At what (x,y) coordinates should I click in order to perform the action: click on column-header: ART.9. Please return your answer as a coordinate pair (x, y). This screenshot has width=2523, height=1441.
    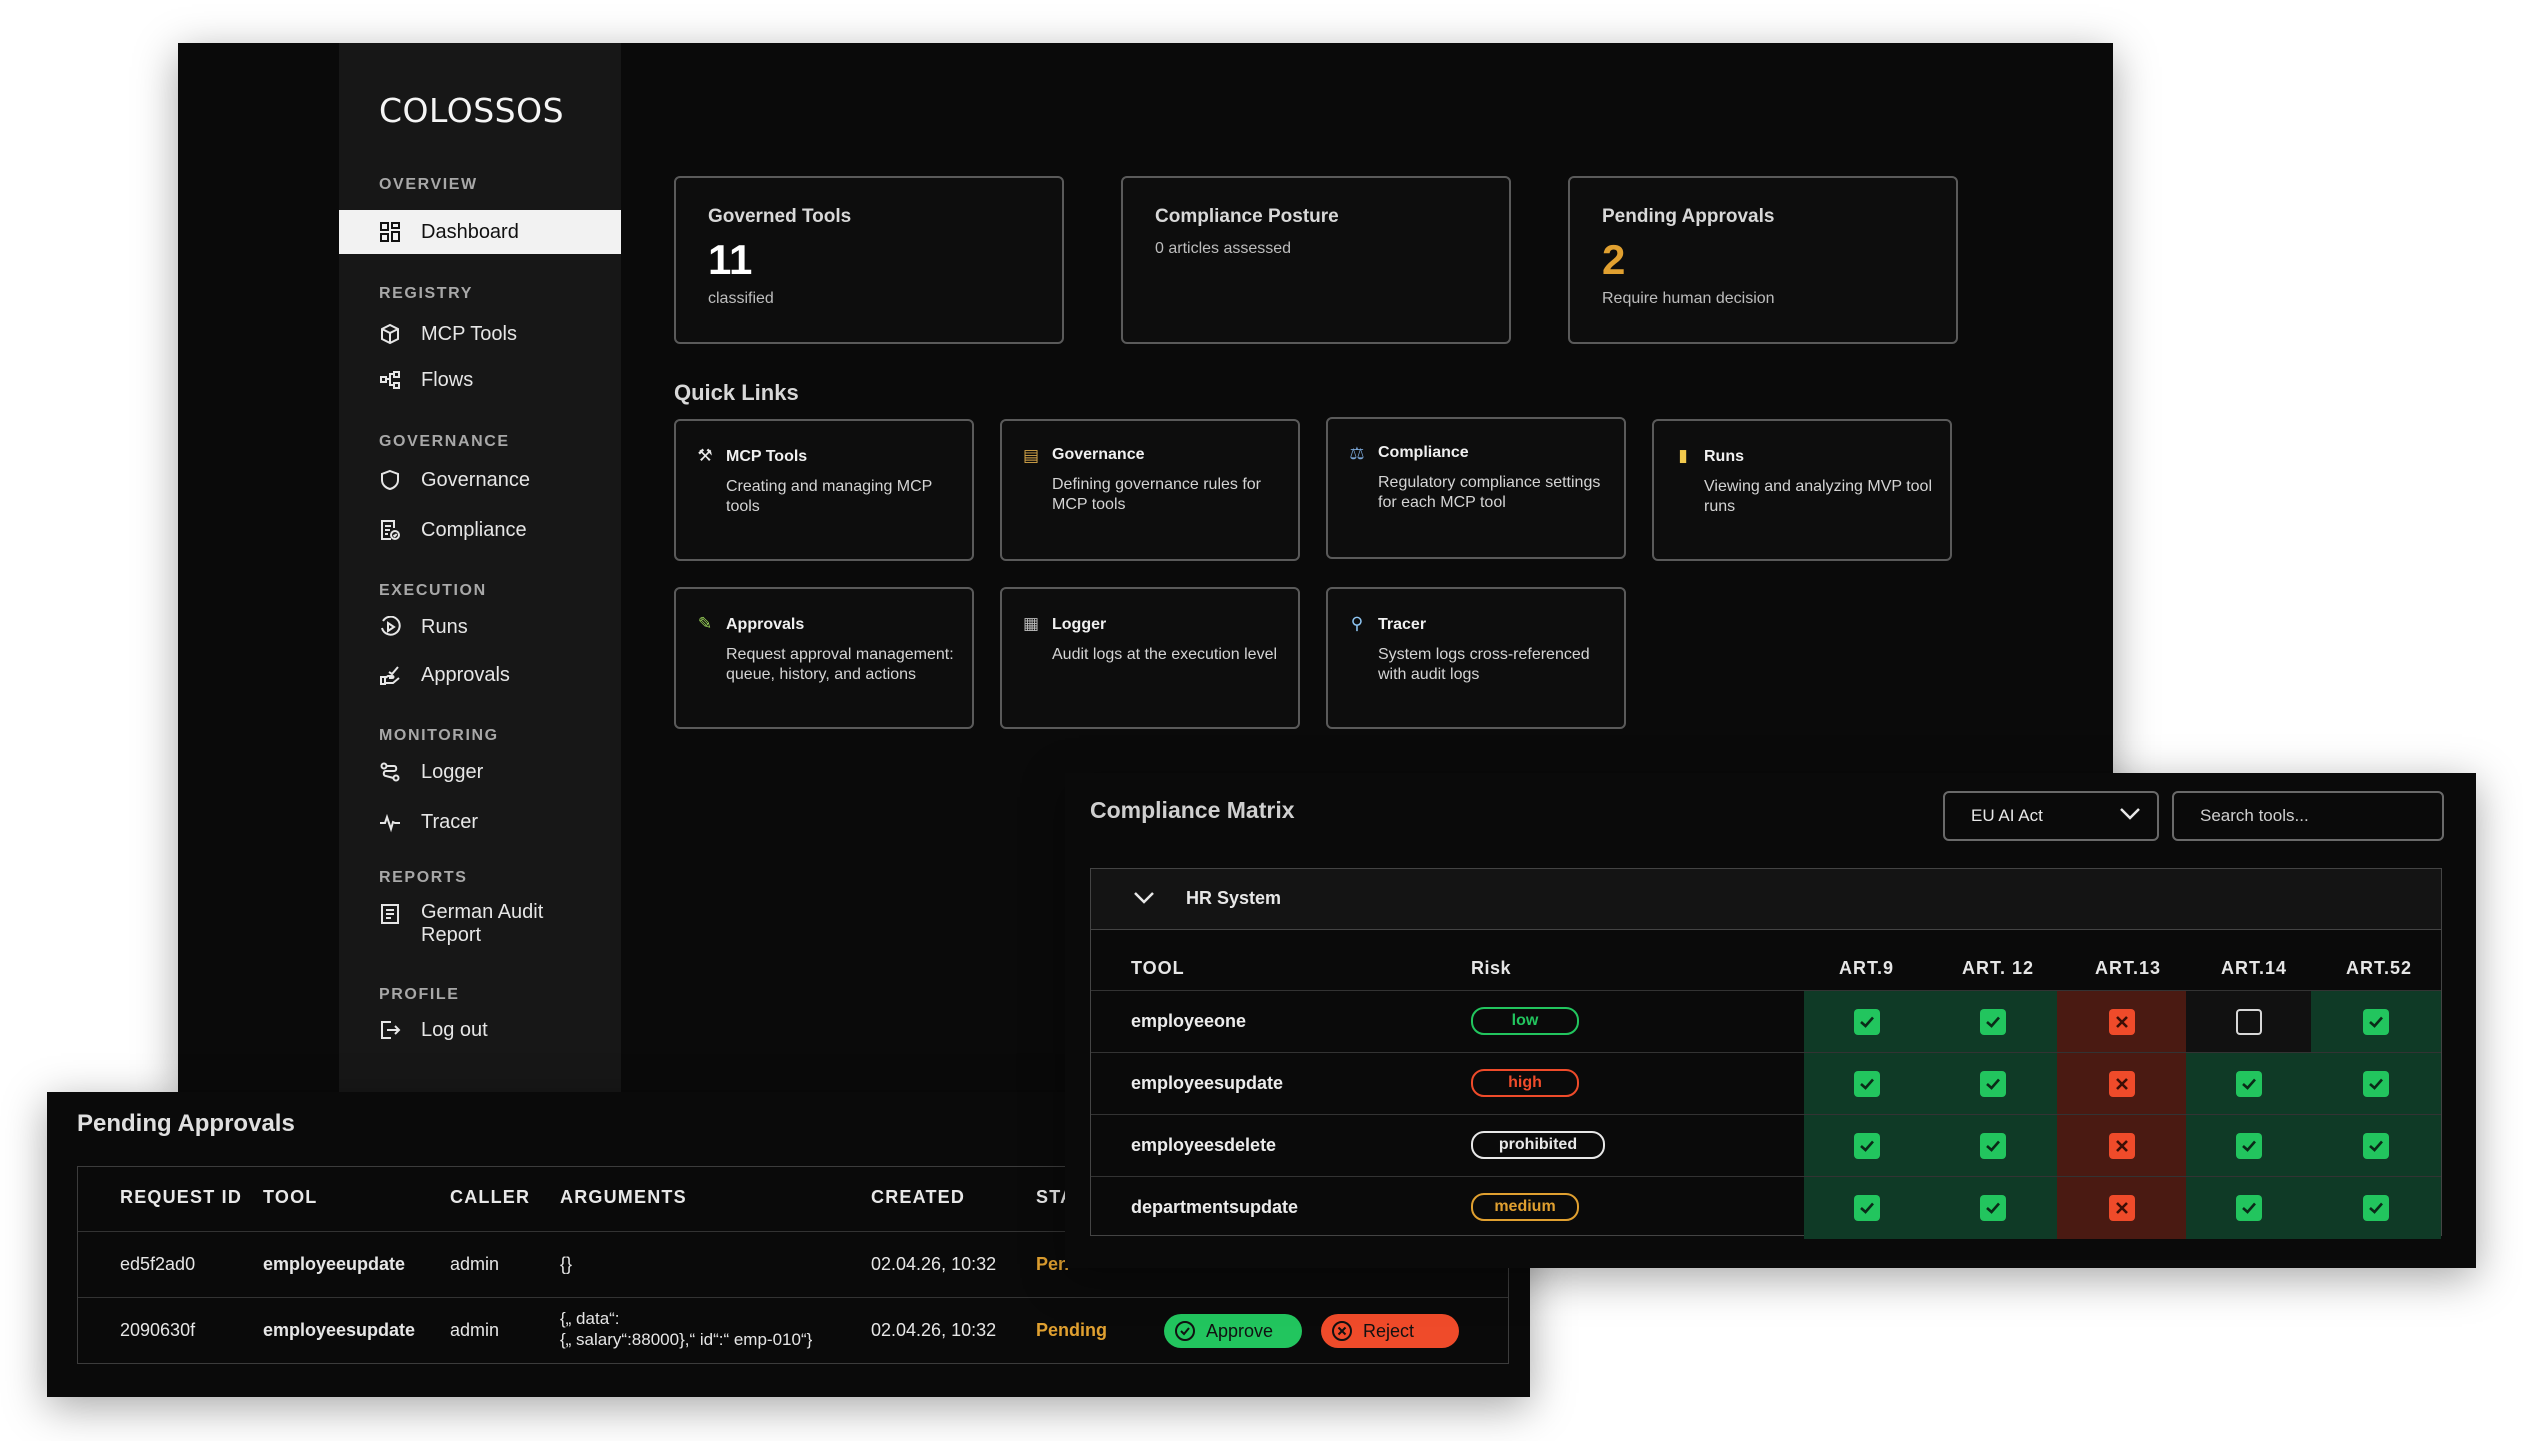
    Looking at the image, I should click on (1867, 968).